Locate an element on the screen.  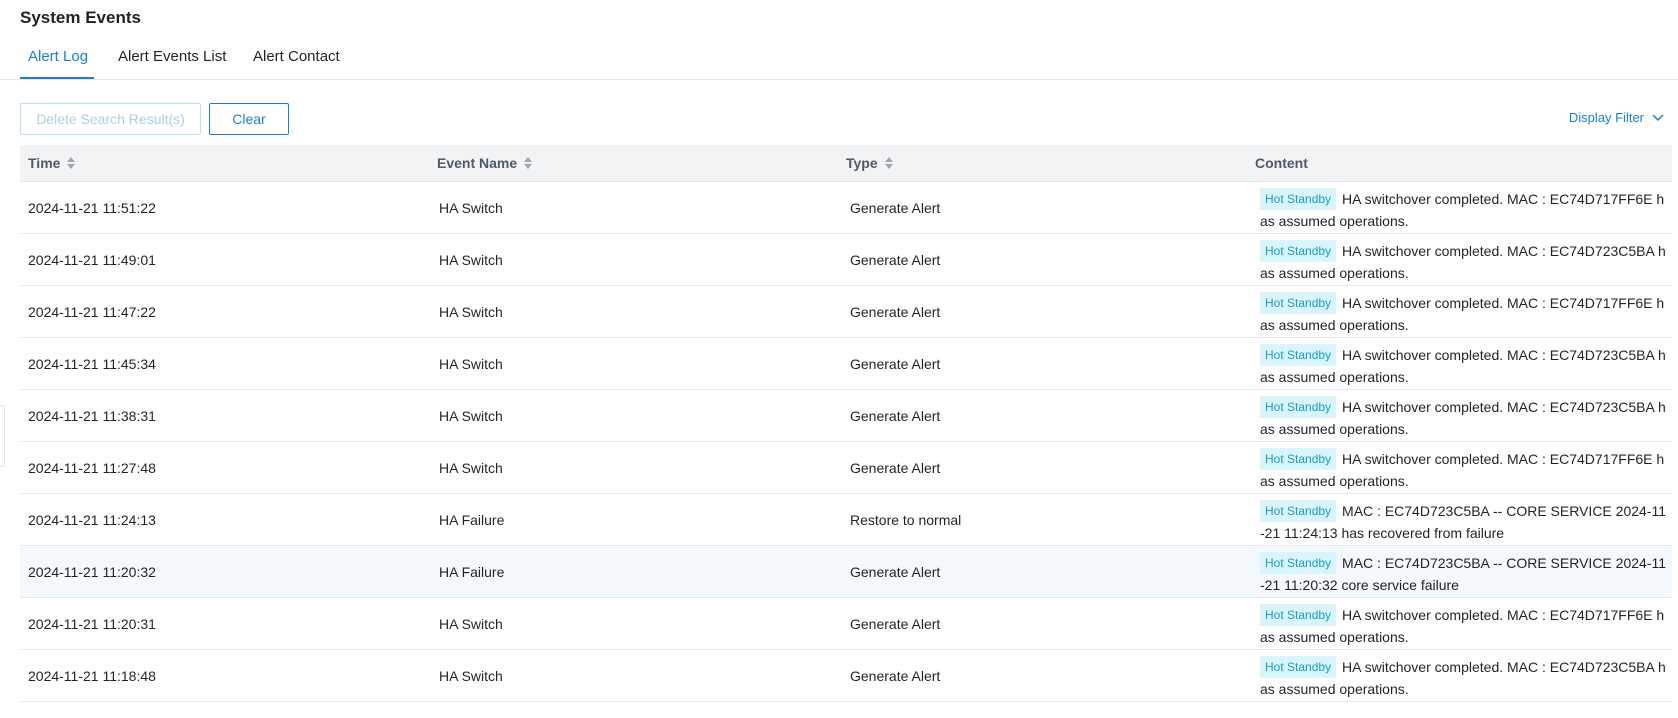
cell-time: 2024-11-21 11:27:48 is located at coordinates (92, 468).